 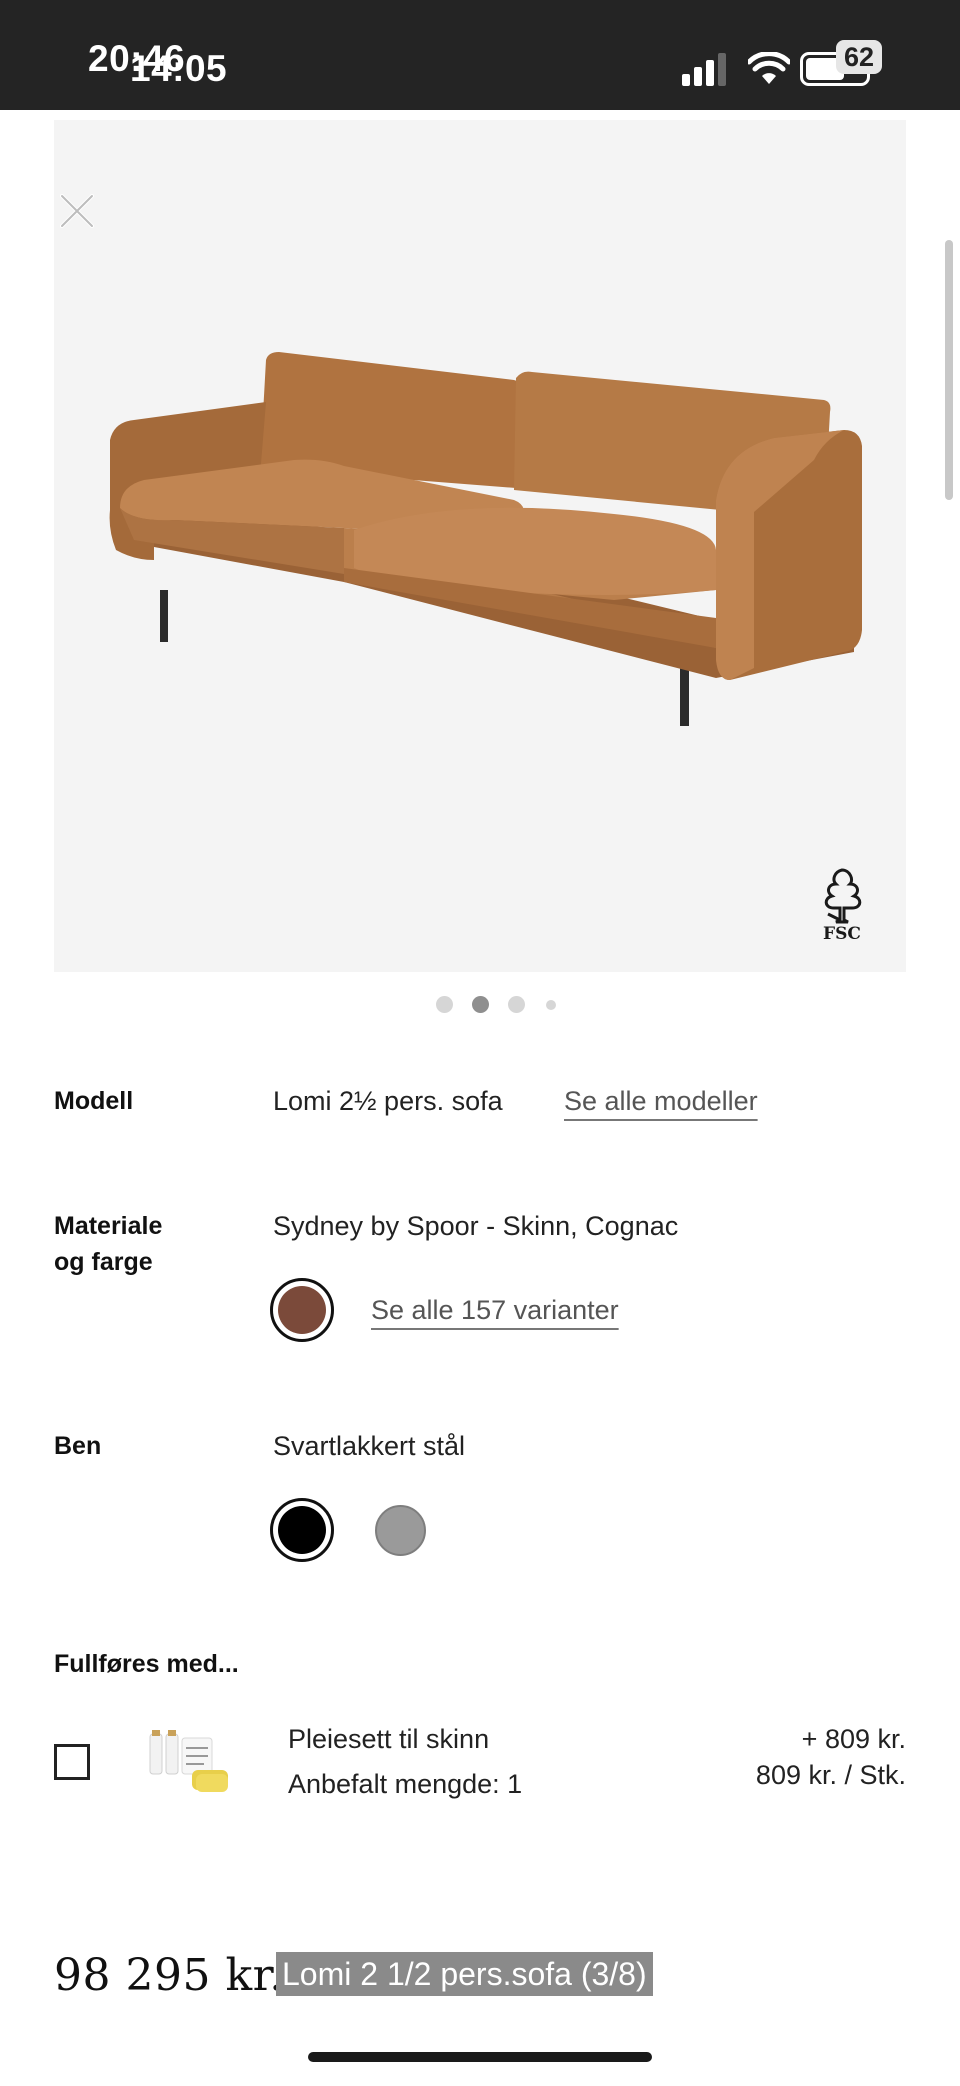 What do you see at coordinates (480, 1004) in the screenshot?
I see `carousel-dot-active` at bounding box center [480, 1004].